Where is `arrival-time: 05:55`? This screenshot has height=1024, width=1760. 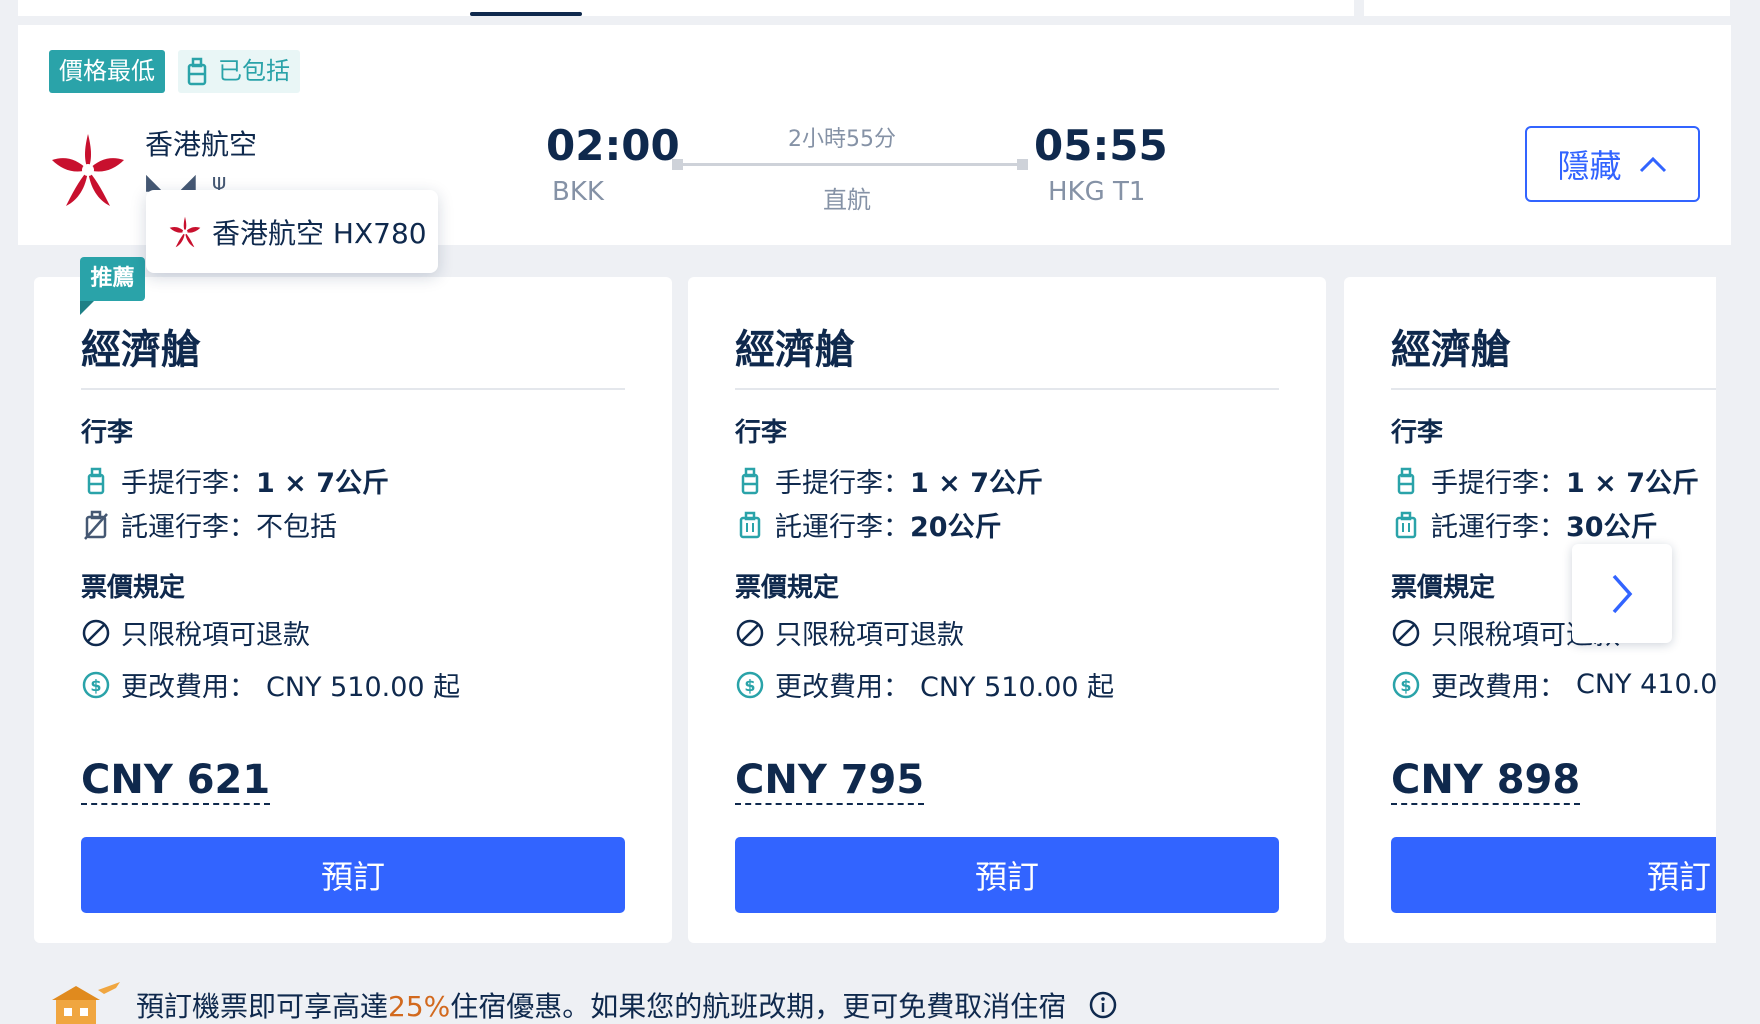
arrival-time: 05:55 is located at coordinates (1101, 145).